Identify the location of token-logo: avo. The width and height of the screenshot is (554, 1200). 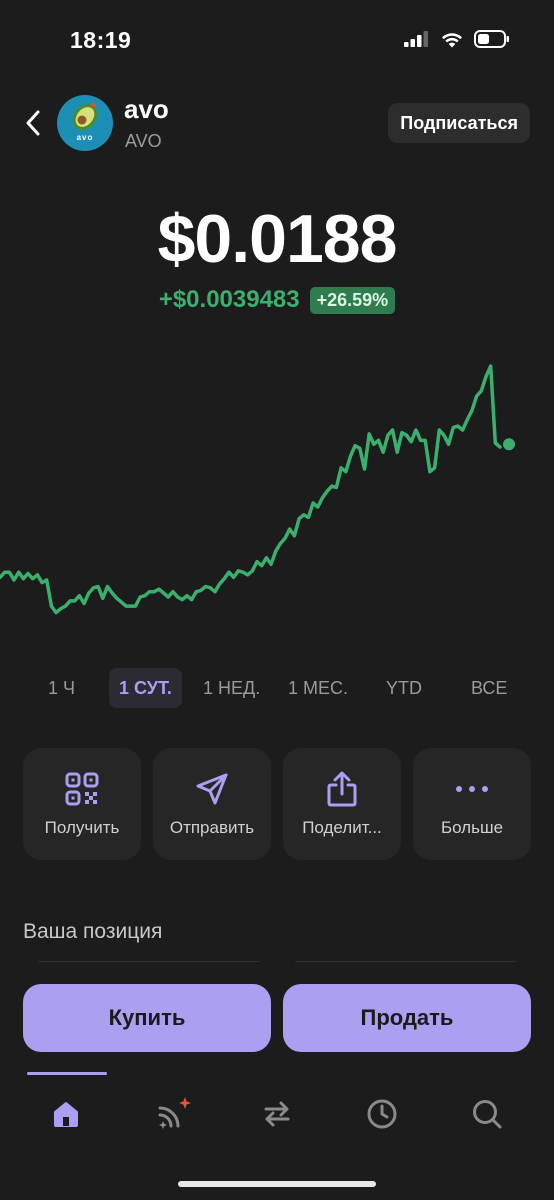
(85, 123).